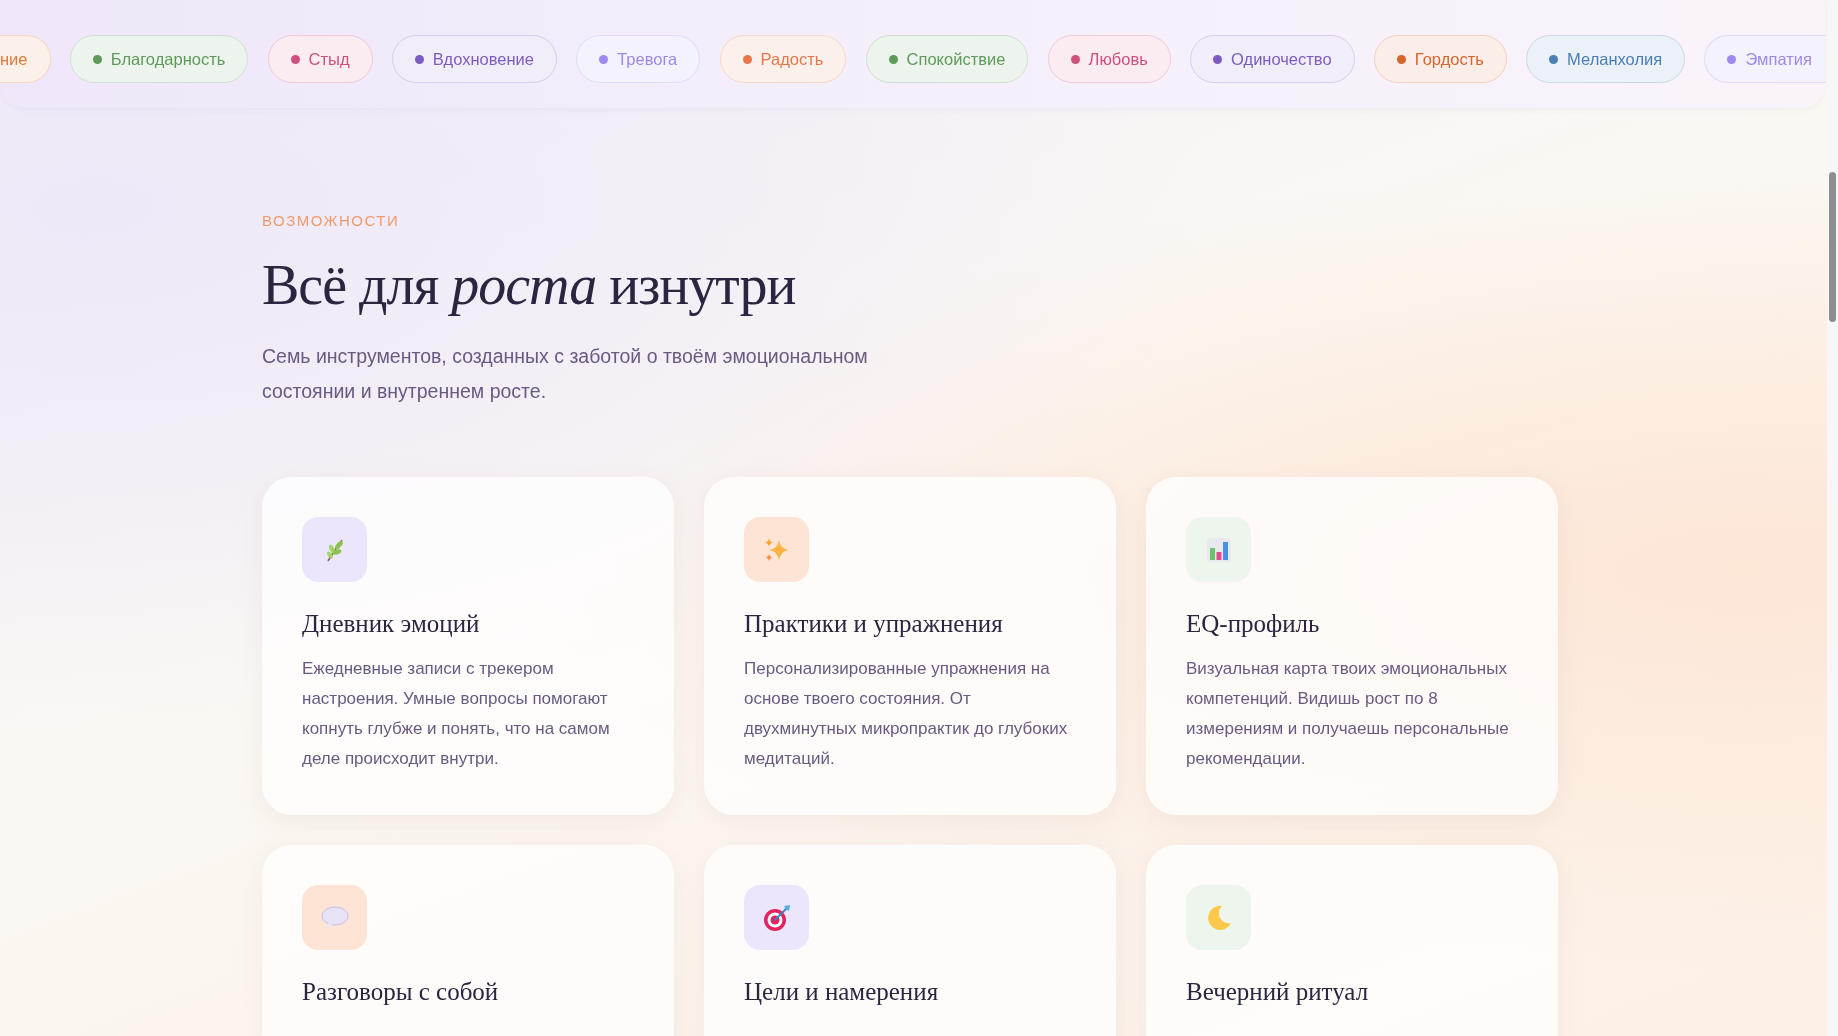 This screenshot has height=1036, width=1838. I want to click on feature-description: Персонализированные упражнения на основе твоего состояния. От двухминутных микропрактик до глубоких медитаций., so click(906, 714).